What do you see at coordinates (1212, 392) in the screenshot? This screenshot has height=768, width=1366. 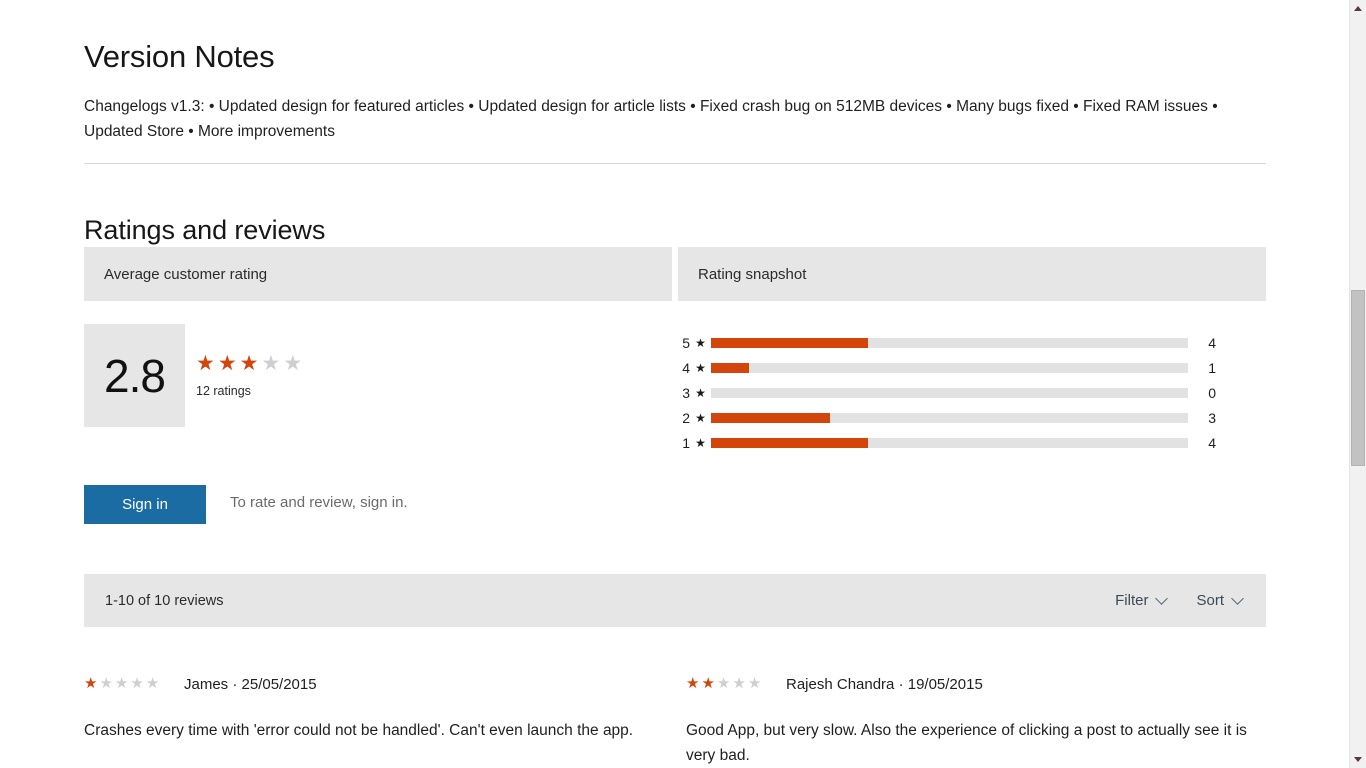 I see `snapshot-bar-count: 0` at bounding box center [1212, 392].